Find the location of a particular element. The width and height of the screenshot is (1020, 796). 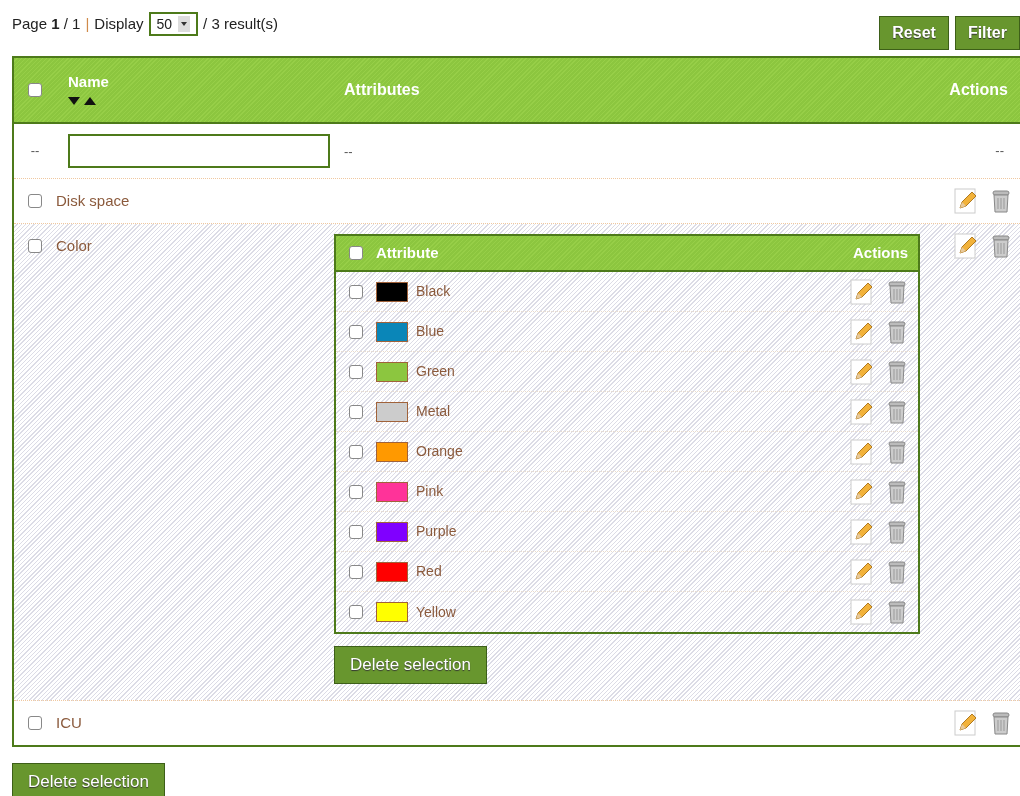

attribute-name: Yellow is located at coordinates (436, 612).